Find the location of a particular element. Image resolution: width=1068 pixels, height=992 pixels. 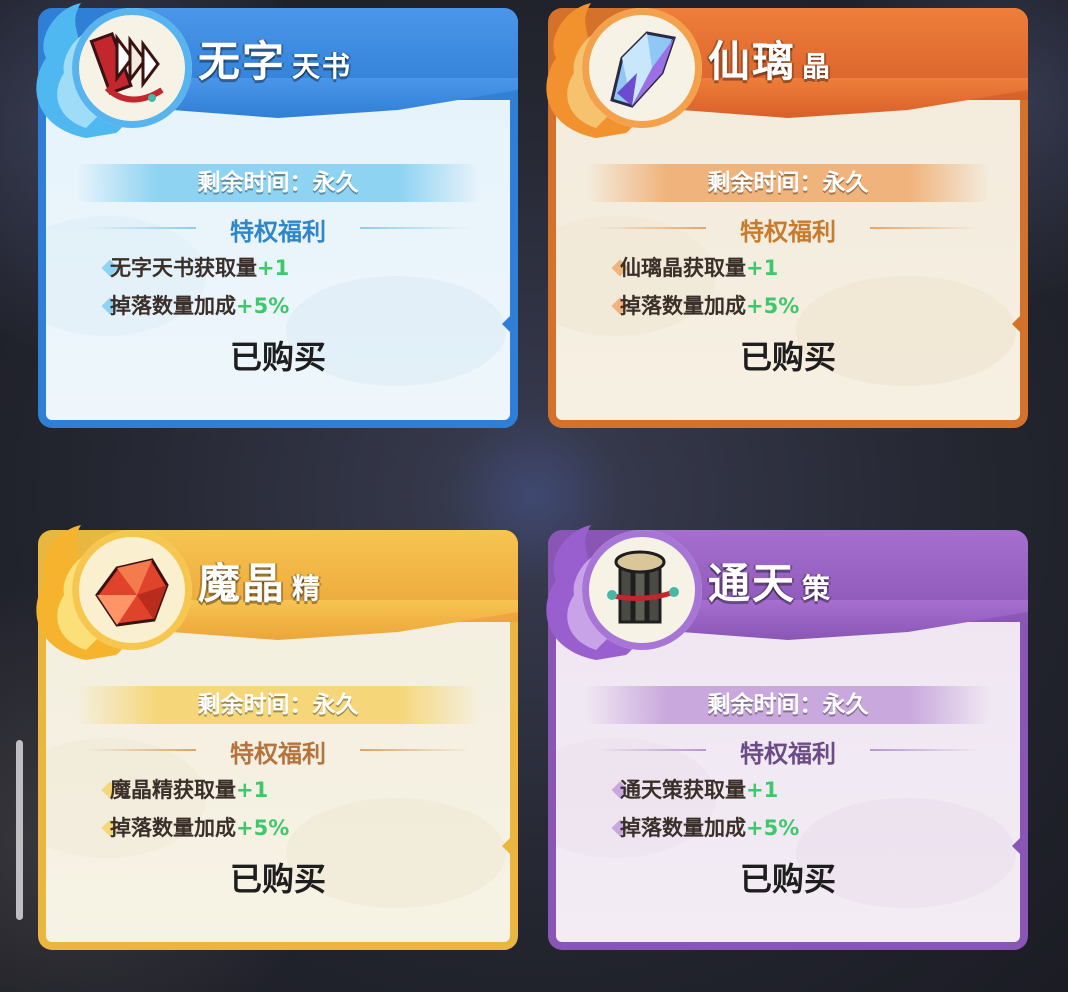

scrollbar is located at coordinates (19, 830).